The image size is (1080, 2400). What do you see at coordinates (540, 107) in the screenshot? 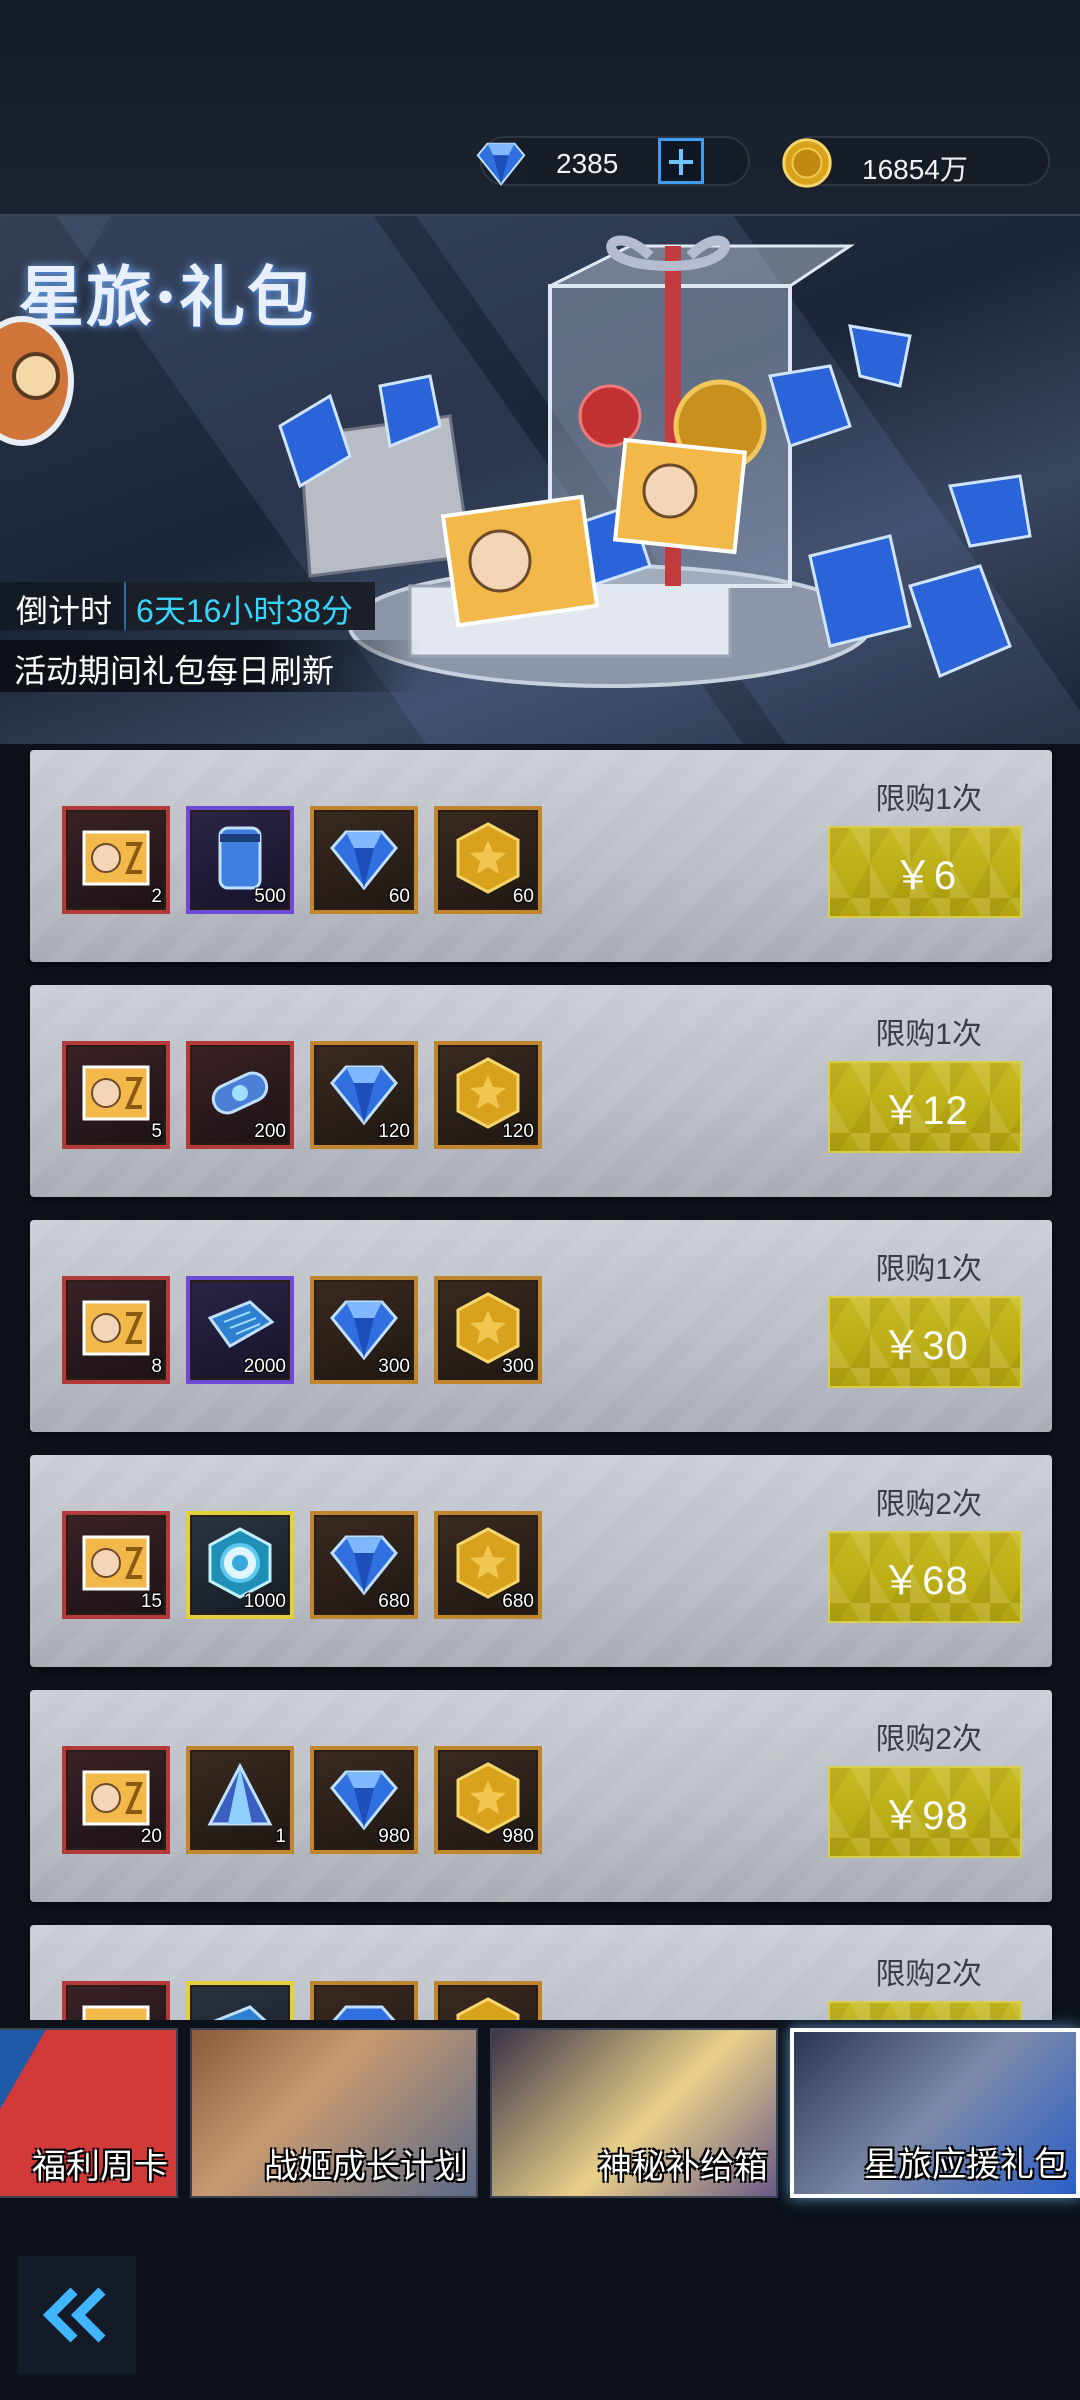
I see `top-bar: 2385 16854万` at bounding box center [540, 107].